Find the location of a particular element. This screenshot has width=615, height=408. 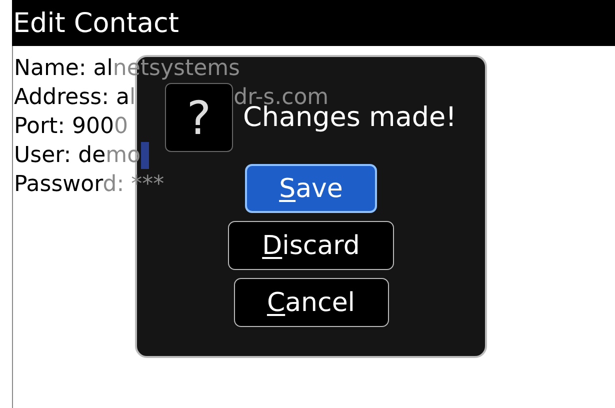

field-text: Address: al is located at coordinates (75, 97).